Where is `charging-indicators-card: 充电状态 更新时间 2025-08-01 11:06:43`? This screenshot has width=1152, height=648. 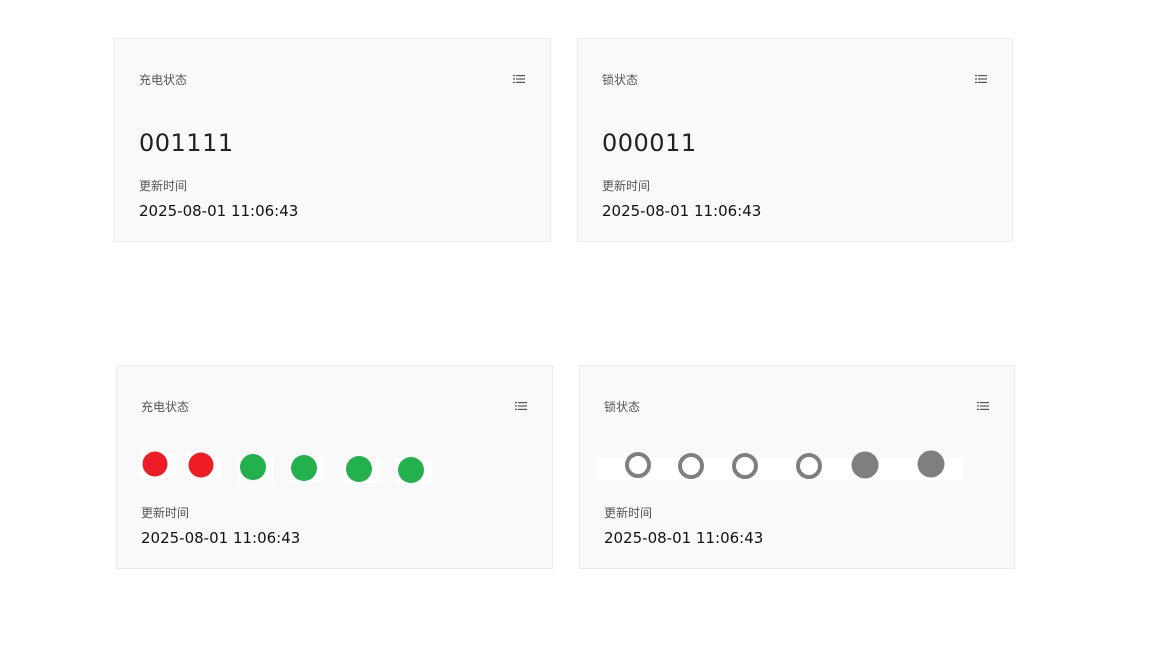
charging-indicators-card: 充电状态 更新时间 2025-08-01 11:06:43 is located at coordinates (334, 467).